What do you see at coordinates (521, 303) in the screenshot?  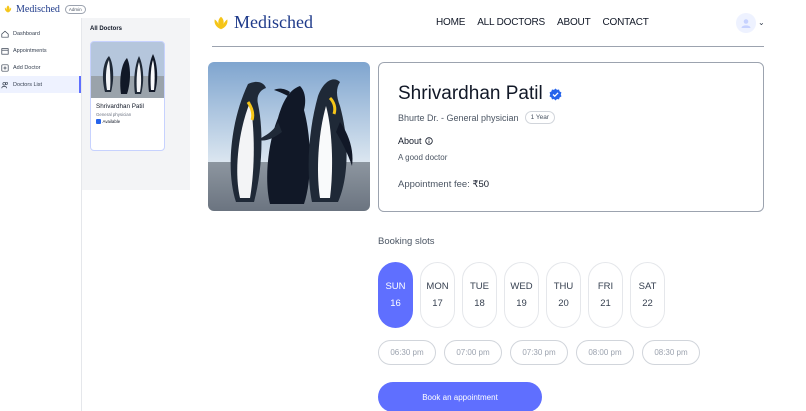 I see `day-date: 19` at bounding box center [521, 303].